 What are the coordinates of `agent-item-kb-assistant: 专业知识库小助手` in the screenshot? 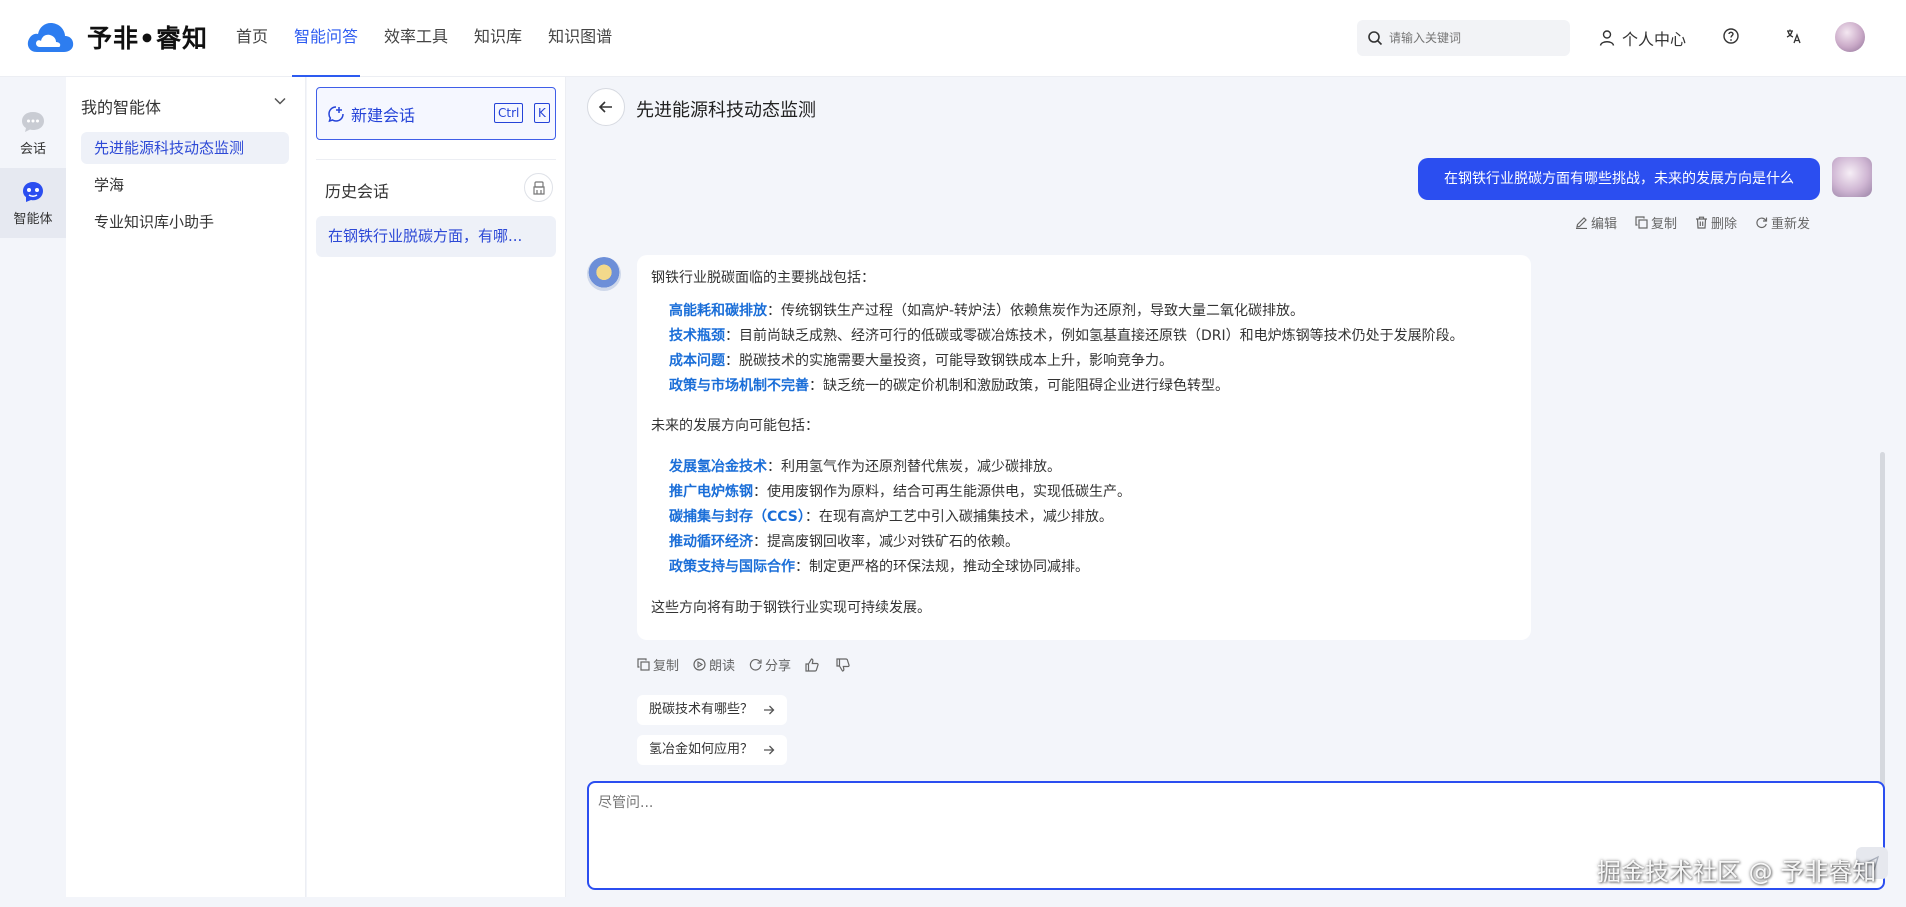 It's located at (185, 222).